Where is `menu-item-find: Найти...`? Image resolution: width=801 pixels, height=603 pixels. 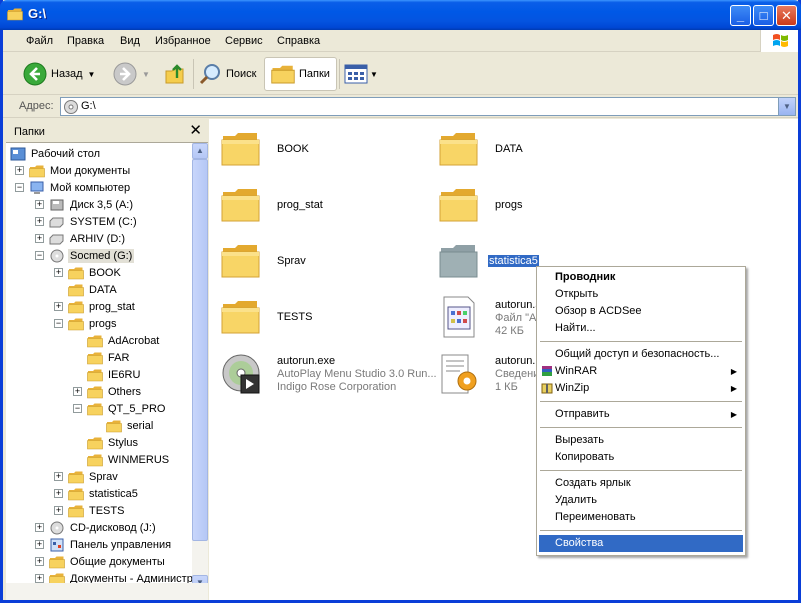 menu-item-find: Найти... is located at coordinates (641, 328).